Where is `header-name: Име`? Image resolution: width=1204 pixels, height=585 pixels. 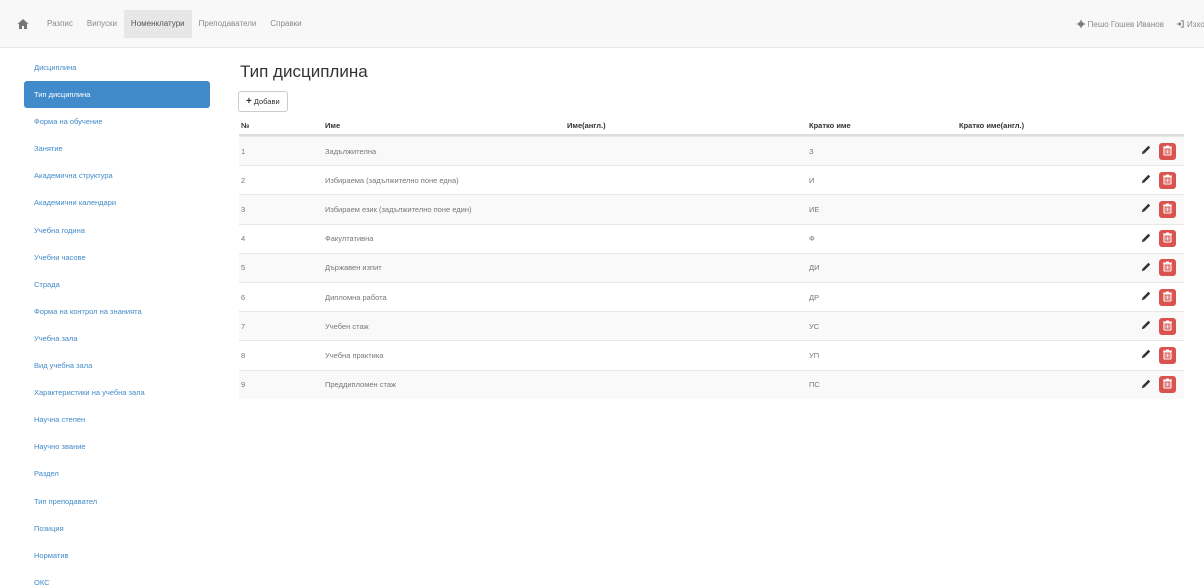 header-name: Име is located at coordinates (333, 125).